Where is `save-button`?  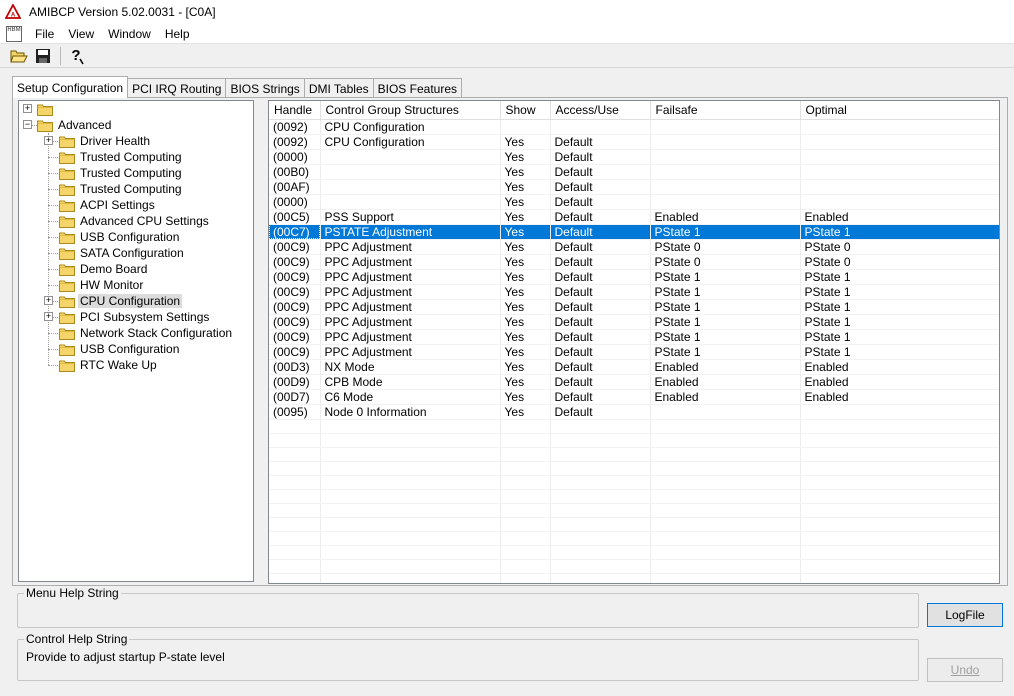 save-button is located at coordinates (43, 56).